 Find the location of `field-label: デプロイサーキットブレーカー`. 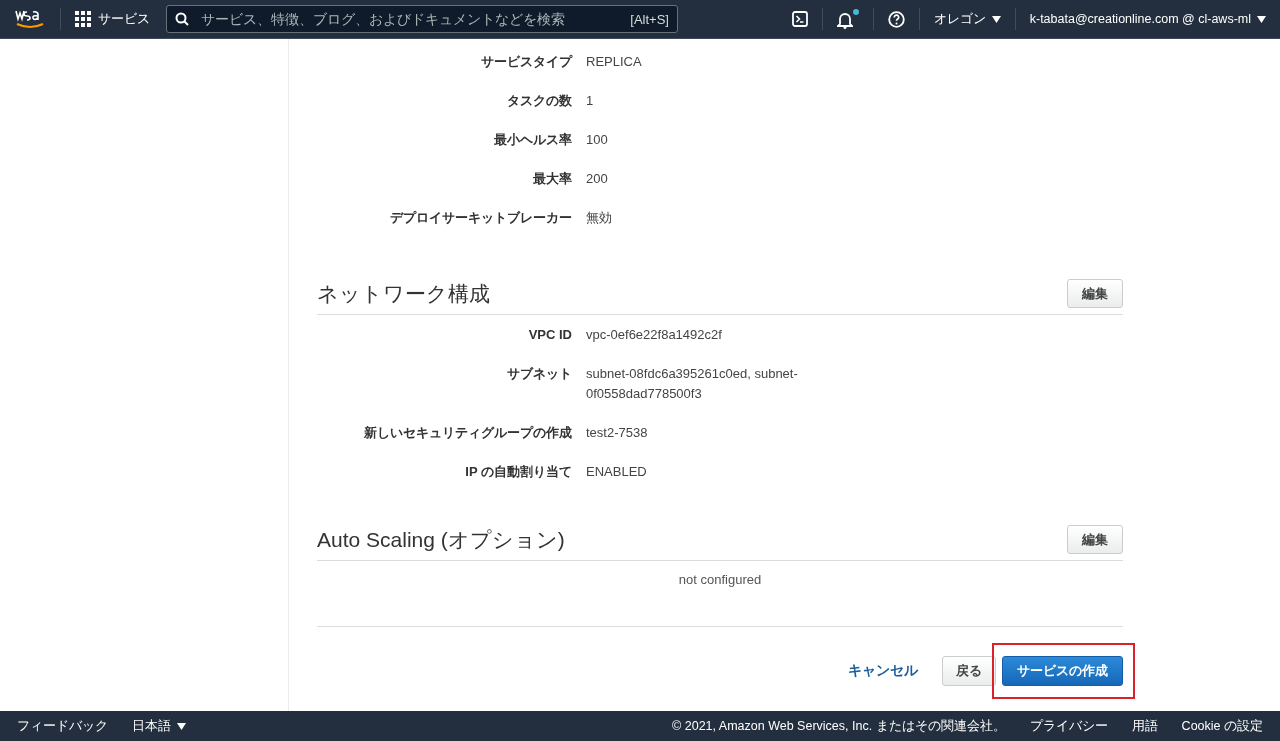

field-label: デプロイサーキットブレーカー is located at coordinates (480, 217).